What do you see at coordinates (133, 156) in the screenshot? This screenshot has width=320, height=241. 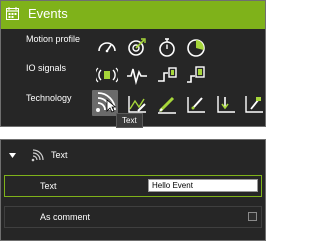 I see `properties-header: Text` at bounding box center [133, 156].